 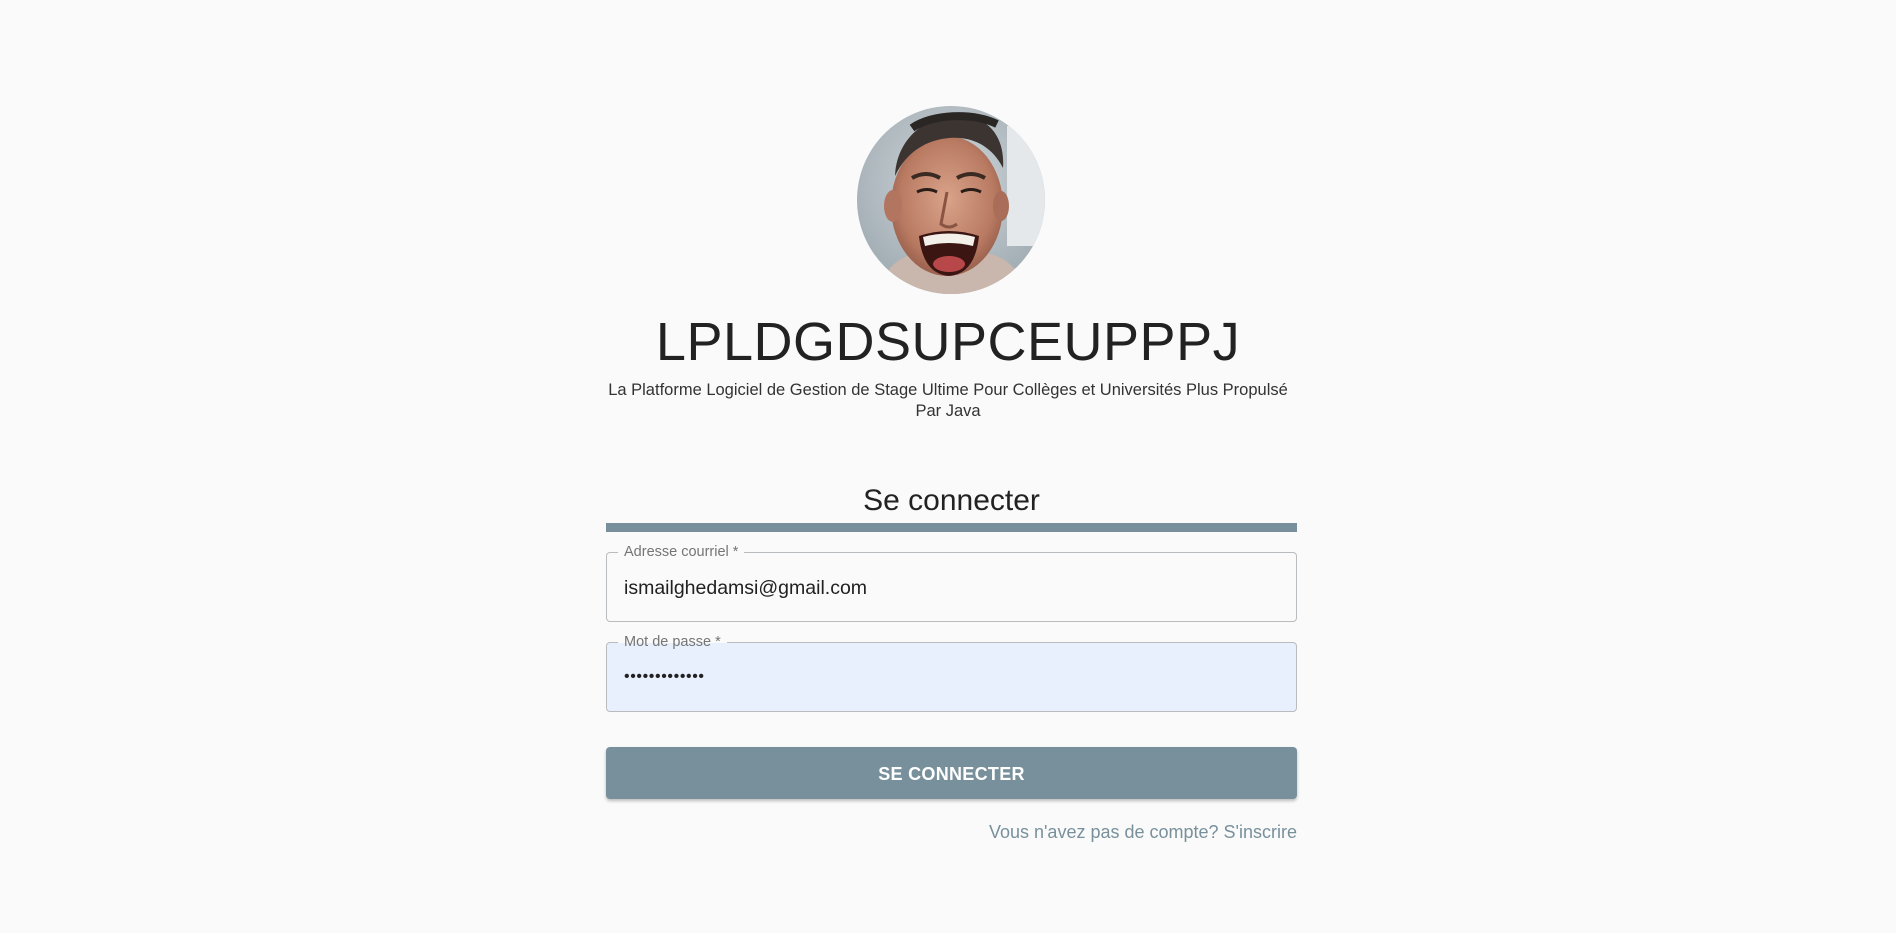 What do you see at coordinates (949, 588) in the screenshot?
I see `email-input` at bounding box center [949, 588].